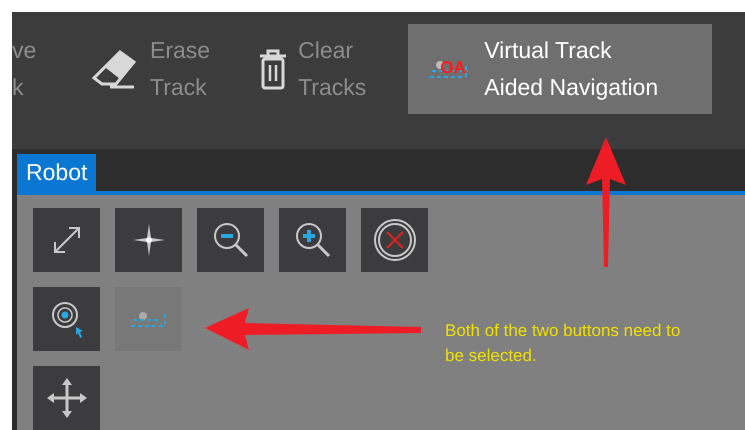 The width and height of the screenshot is (745, 430). Describe the element at coordinates (312, 69) in the screenshot. I see `ribbon-button: Clear Tracks` at that location.